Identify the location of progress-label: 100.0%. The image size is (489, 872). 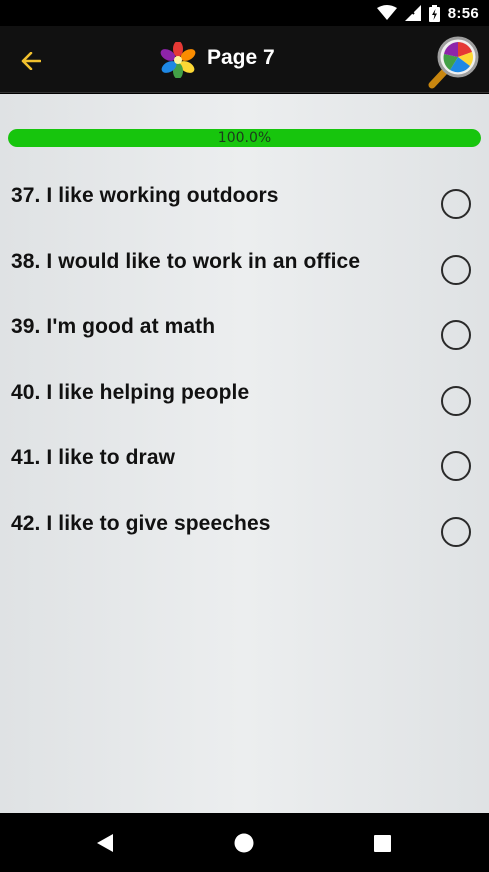
(244, 138).